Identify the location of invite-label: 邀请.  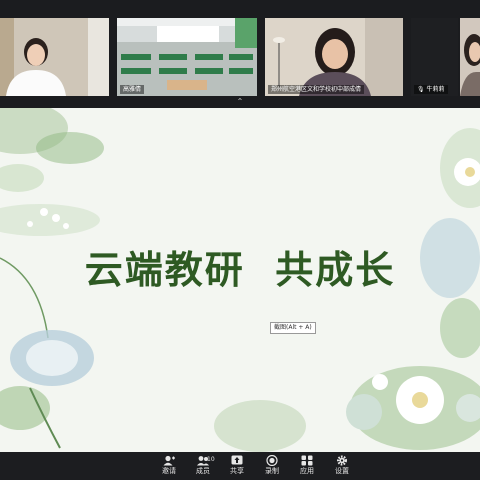
(169, 471).